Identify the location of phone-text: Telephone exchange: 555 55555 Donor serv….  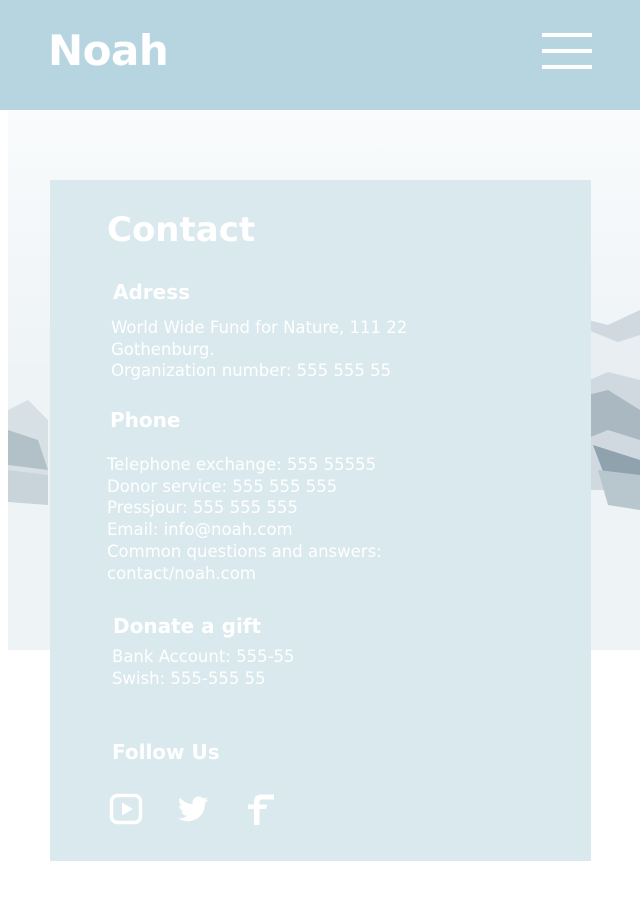
(244, 519).